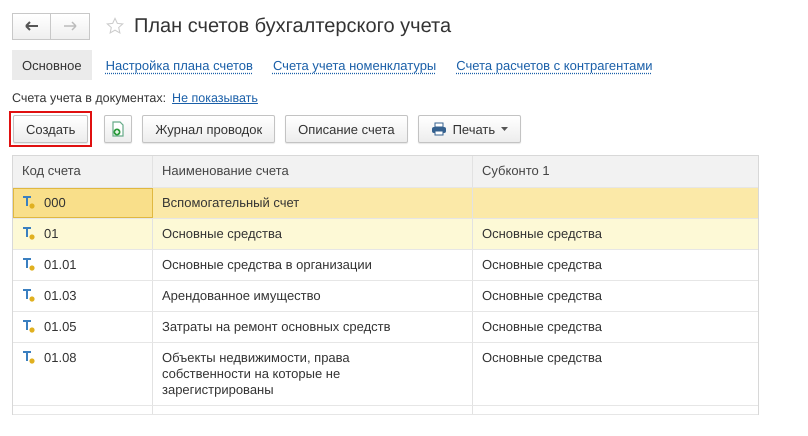  Describe the element at coordinates (313, 171) in the screenshot. I see `column-header: Наименование счета` at that location.